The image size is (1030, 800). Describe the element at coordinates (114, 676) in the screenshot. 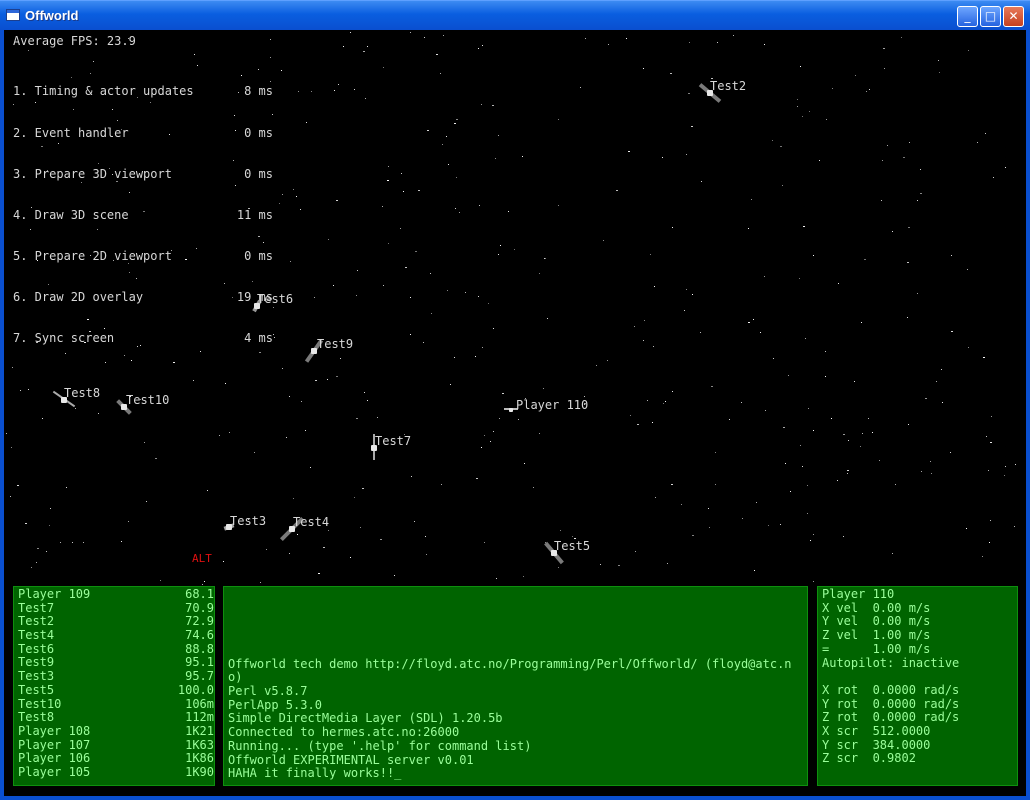

I see `list-item: Test3 95.7` at that location.